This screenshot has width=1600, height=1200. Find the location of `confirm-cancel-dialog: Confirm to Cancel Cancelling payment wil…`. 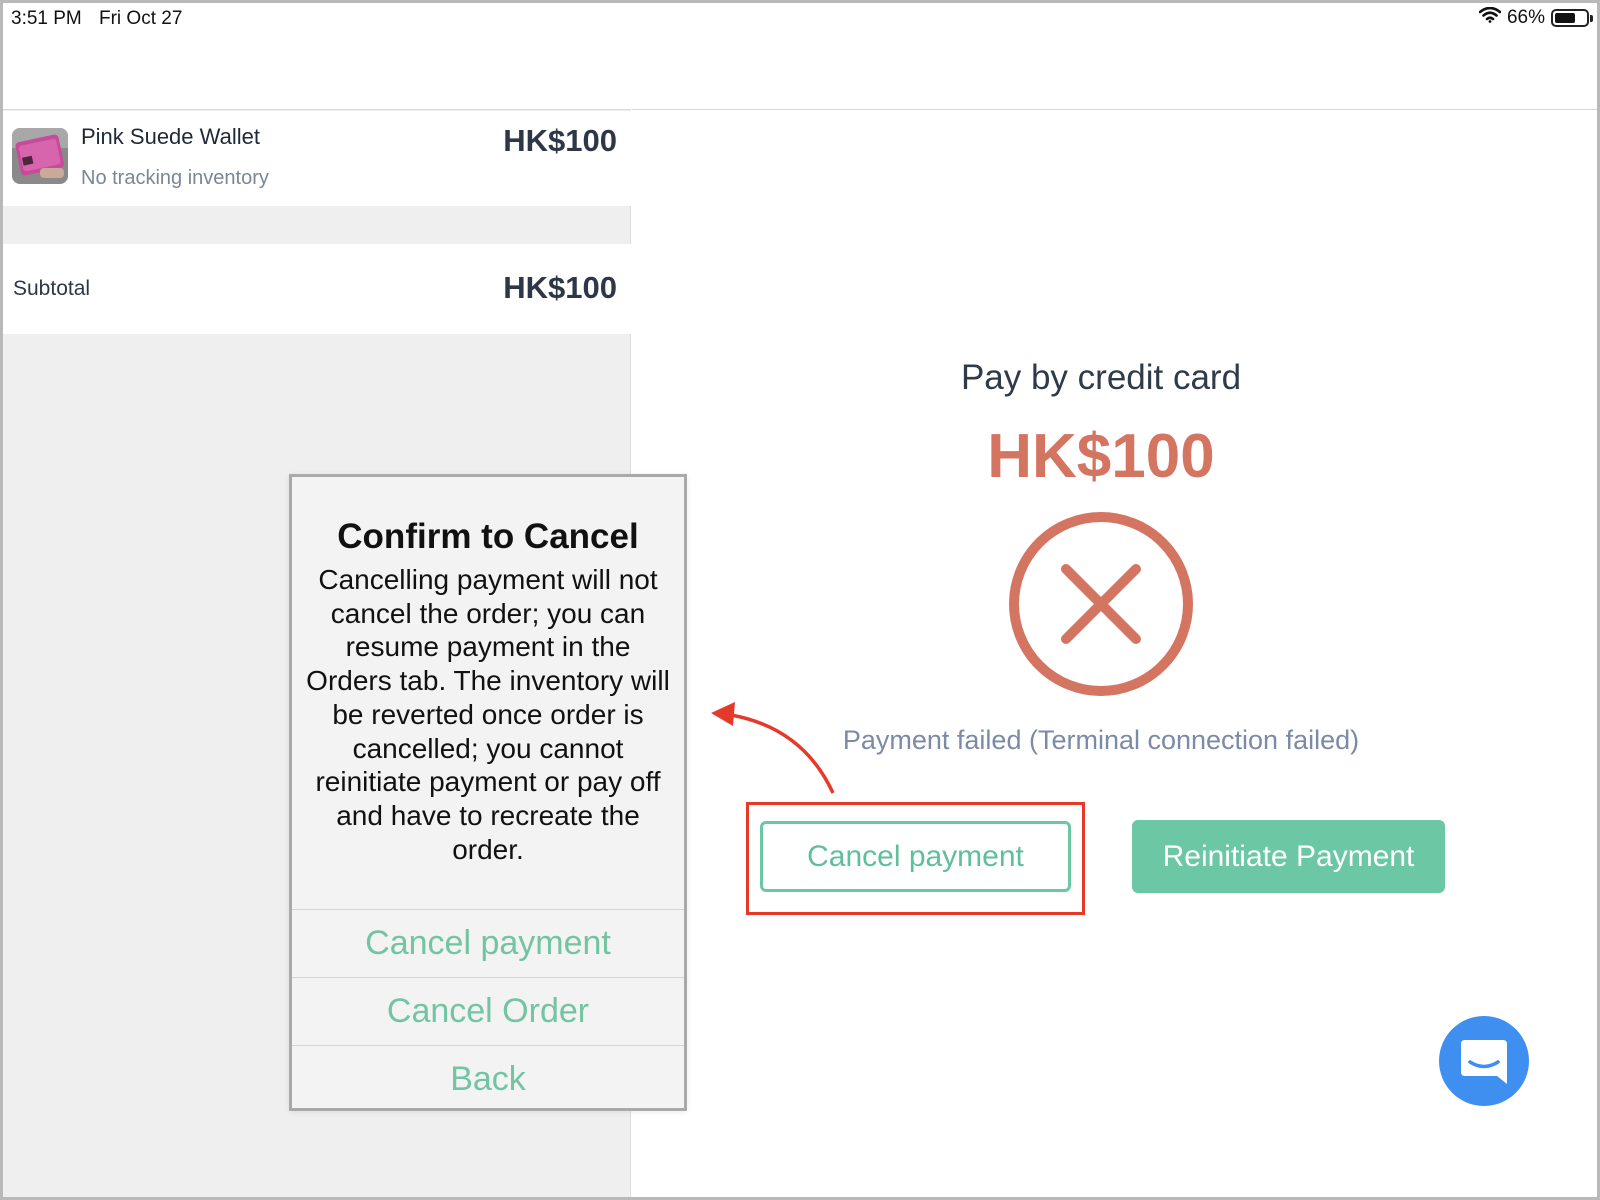

confirm-cancel-dialog: Confirm to Cancel Cancelling payment wil… is located at coordinates (488, 792).